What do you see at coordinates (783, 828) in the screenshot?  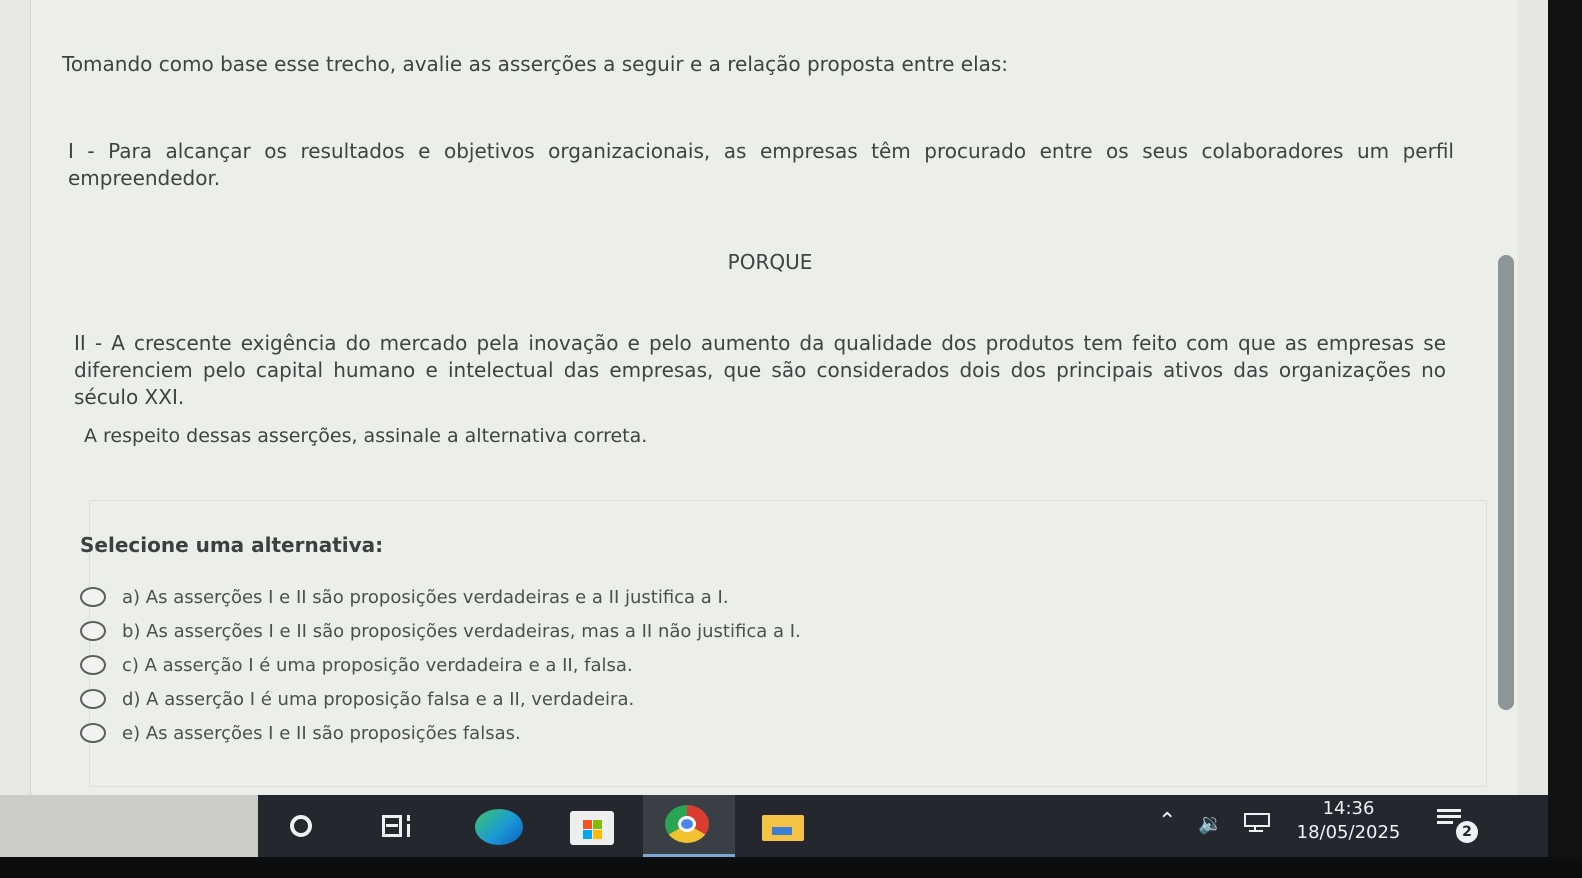 I see `file-explorer-icon` at bounding box center [783, 828].